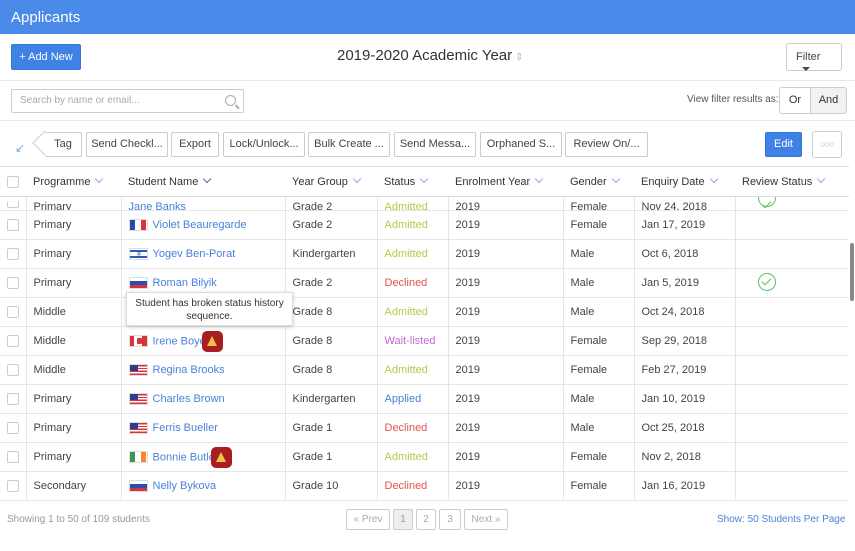 Image resolution: width=855 pixels, height=551 pixels. I want to click on column-header-enrolment-year: Enrolment Year, so click(505, 181).